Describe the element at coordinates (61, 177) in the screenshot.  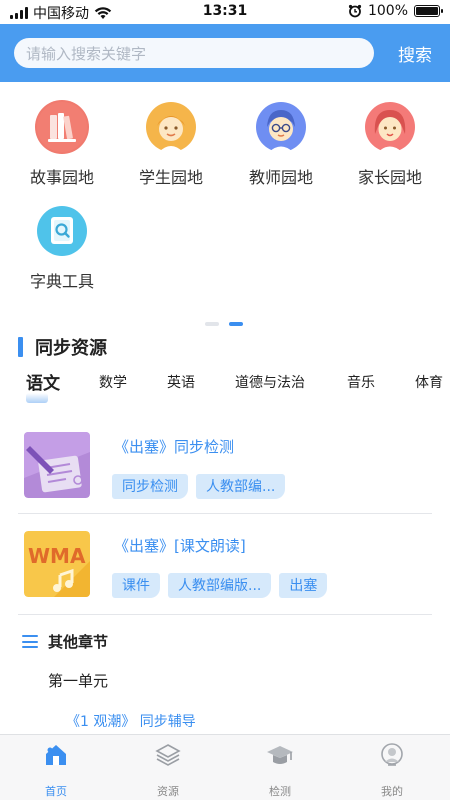
I see `category-label: 故事园地` at that location.